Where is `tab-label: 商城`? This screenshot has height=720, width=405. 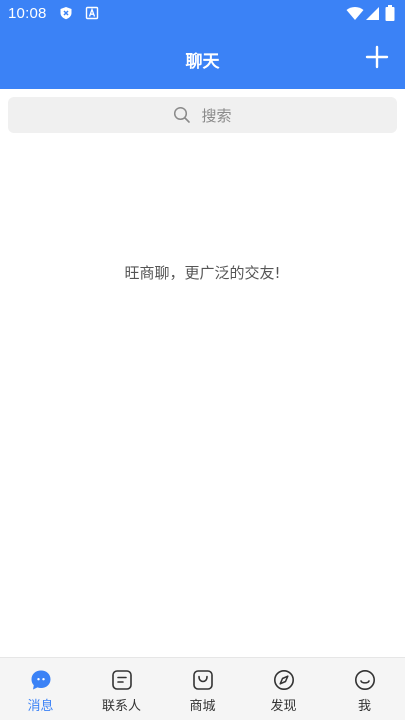
tab-label: 商城 is located at coordinates (202, 706).